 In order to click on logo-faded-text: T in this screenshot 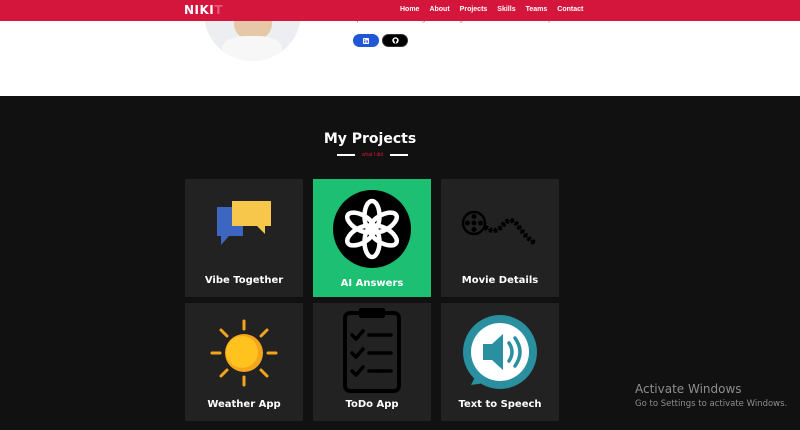, I will do `click(218, 10)`.